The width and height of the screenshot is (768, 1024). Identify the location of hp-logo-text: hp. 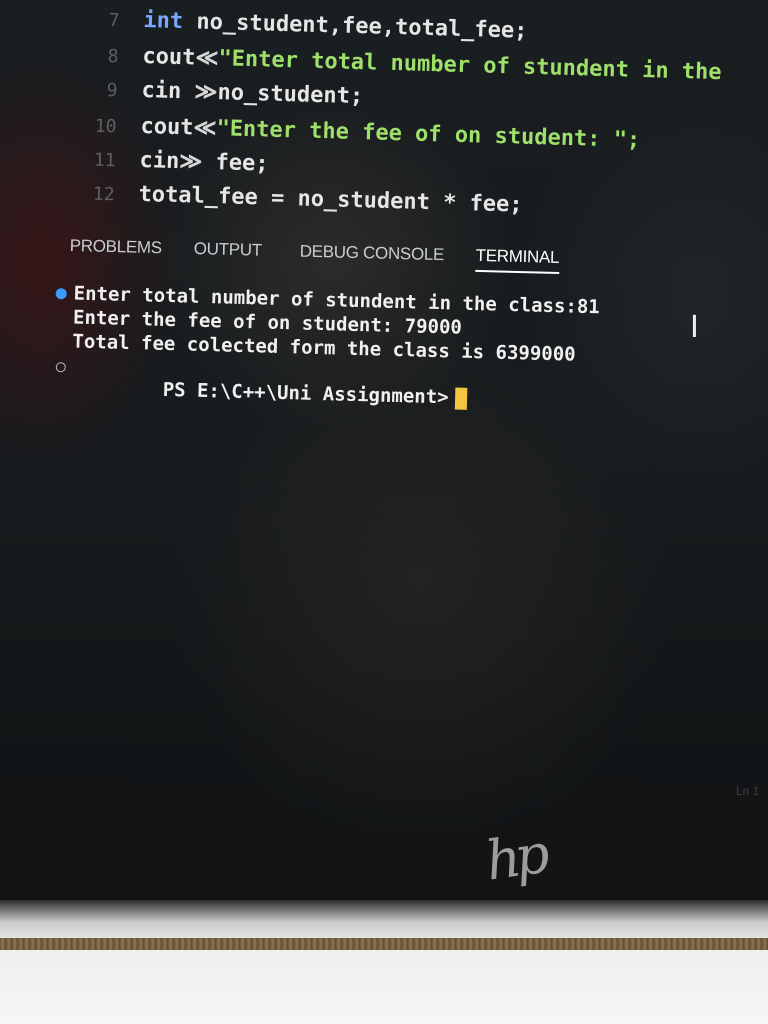
(514, 857).